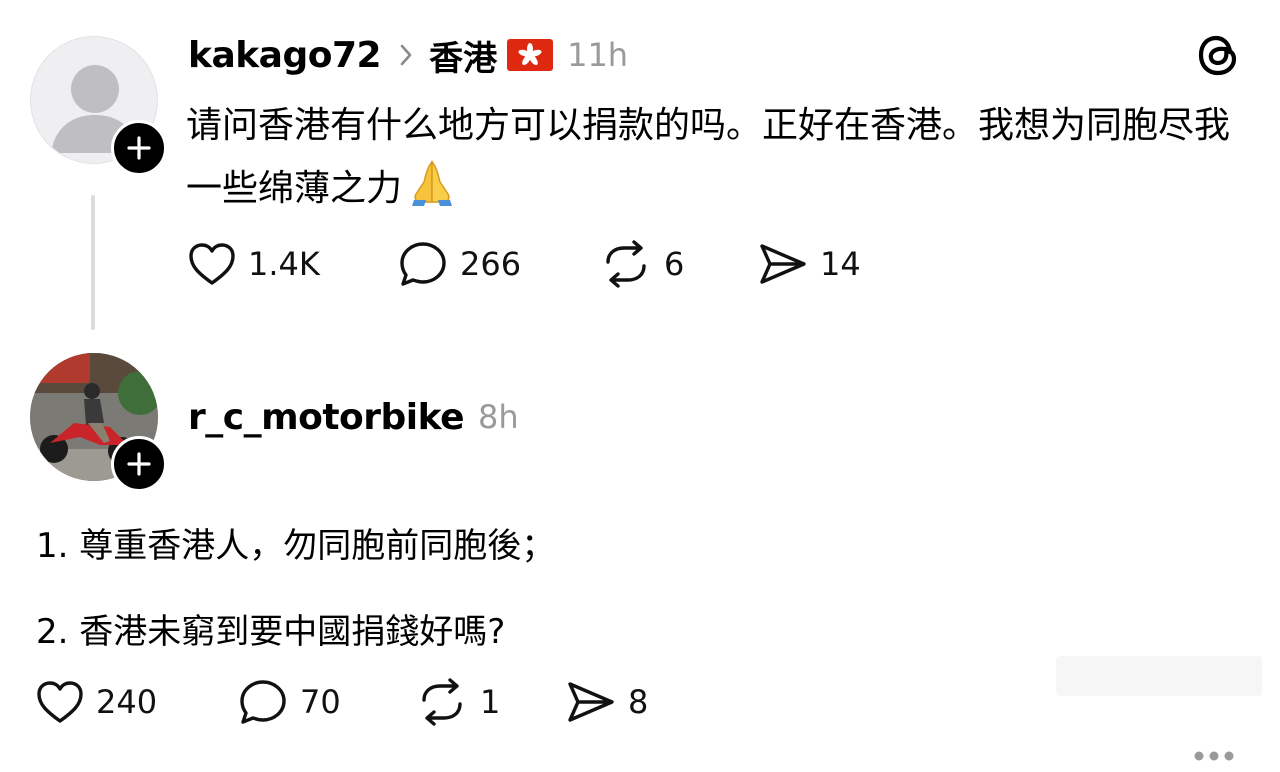 The height and width of the screenshot is (772, 1280). I want to click on reply-header: r_c_motorbike 8h, so click(353, 417).